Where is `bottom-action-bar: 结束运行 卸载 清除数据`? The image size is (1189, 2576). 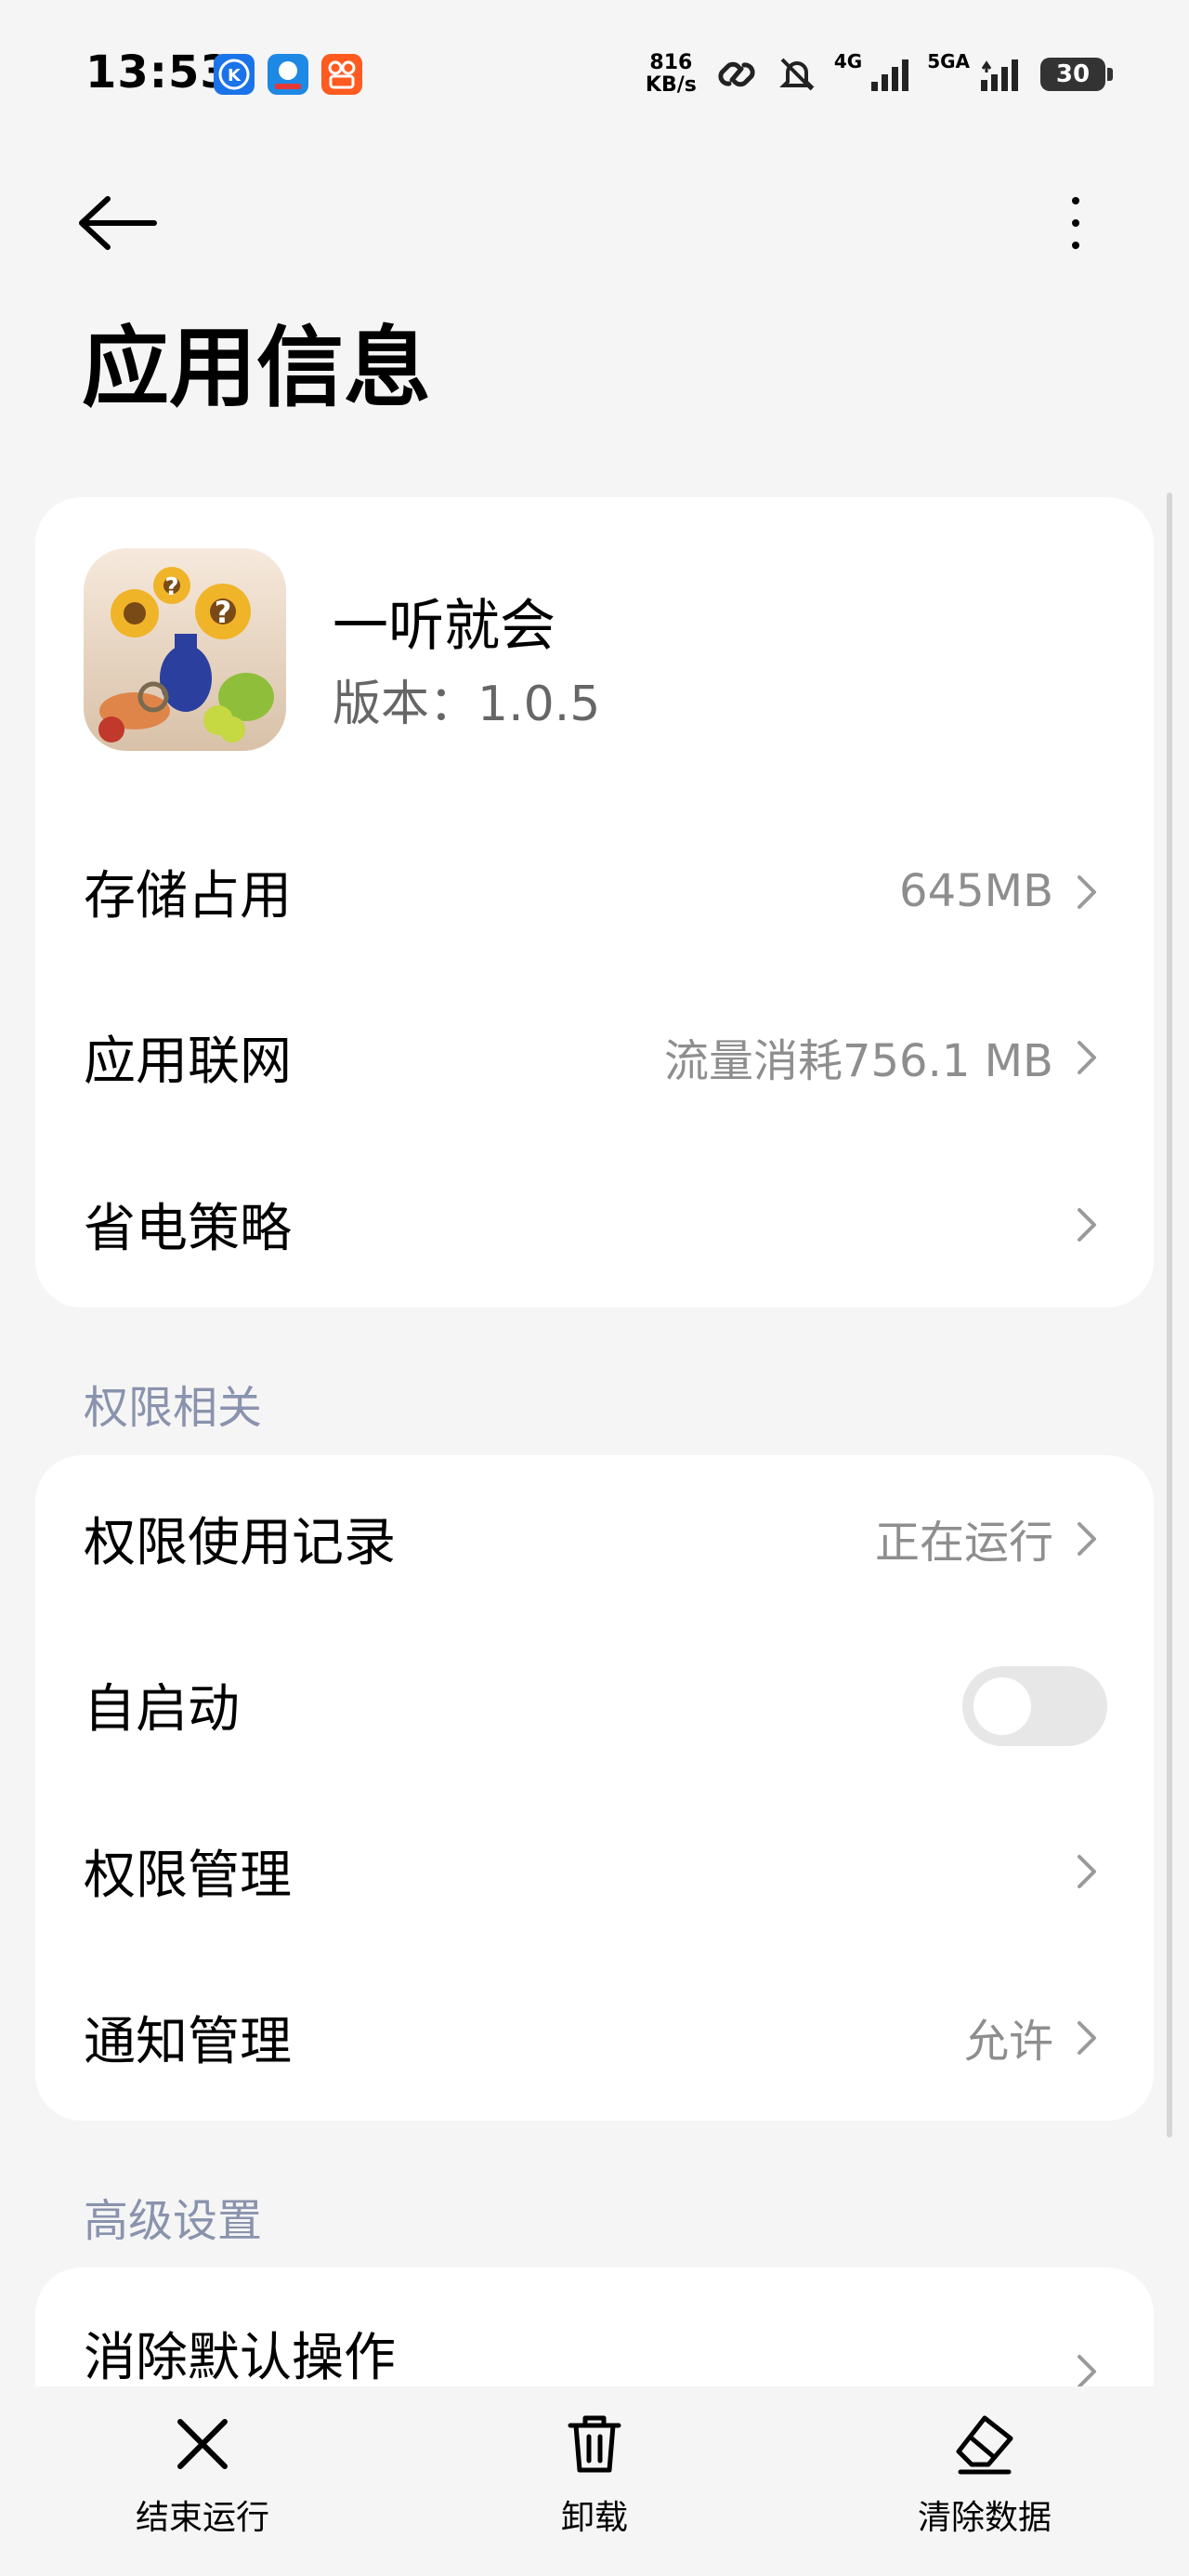 bottom-action-bar: 结束运行 卸载 清除数据 is located at coordinates (594, 2481).